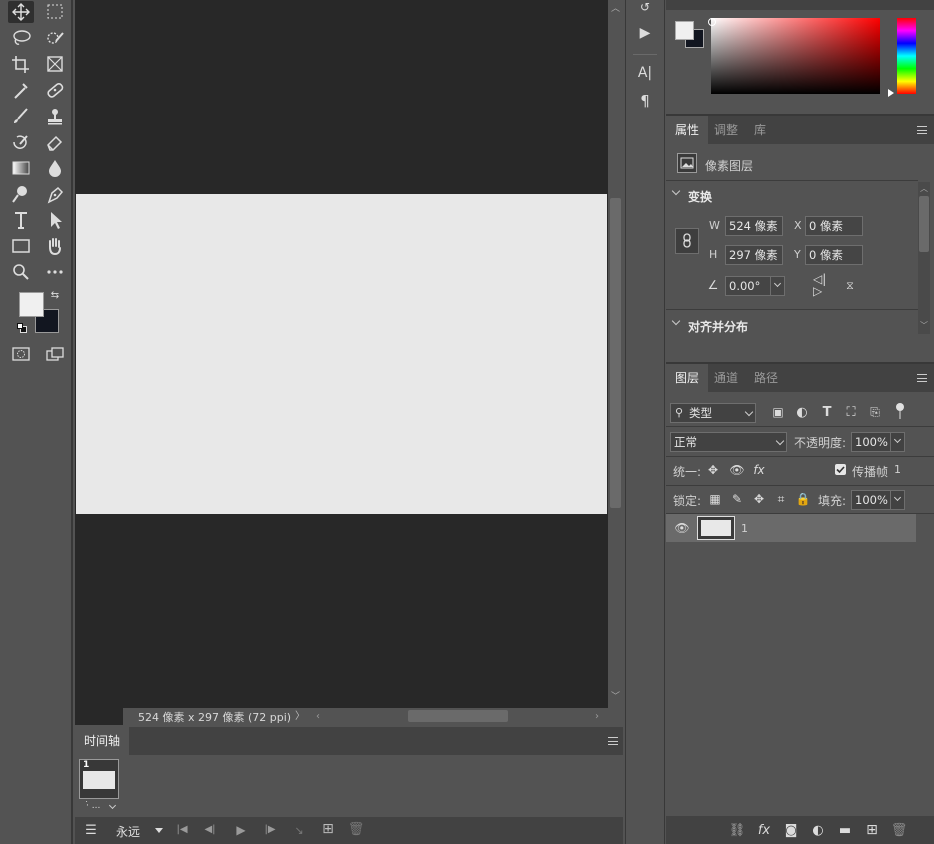 Image resolution: width=934 pixels, height=844 pixels. What do you see at coordinates (458, 716) in the screenshot?
I see `horizontal-scroll-thumb` at bounding box center [458, 716].